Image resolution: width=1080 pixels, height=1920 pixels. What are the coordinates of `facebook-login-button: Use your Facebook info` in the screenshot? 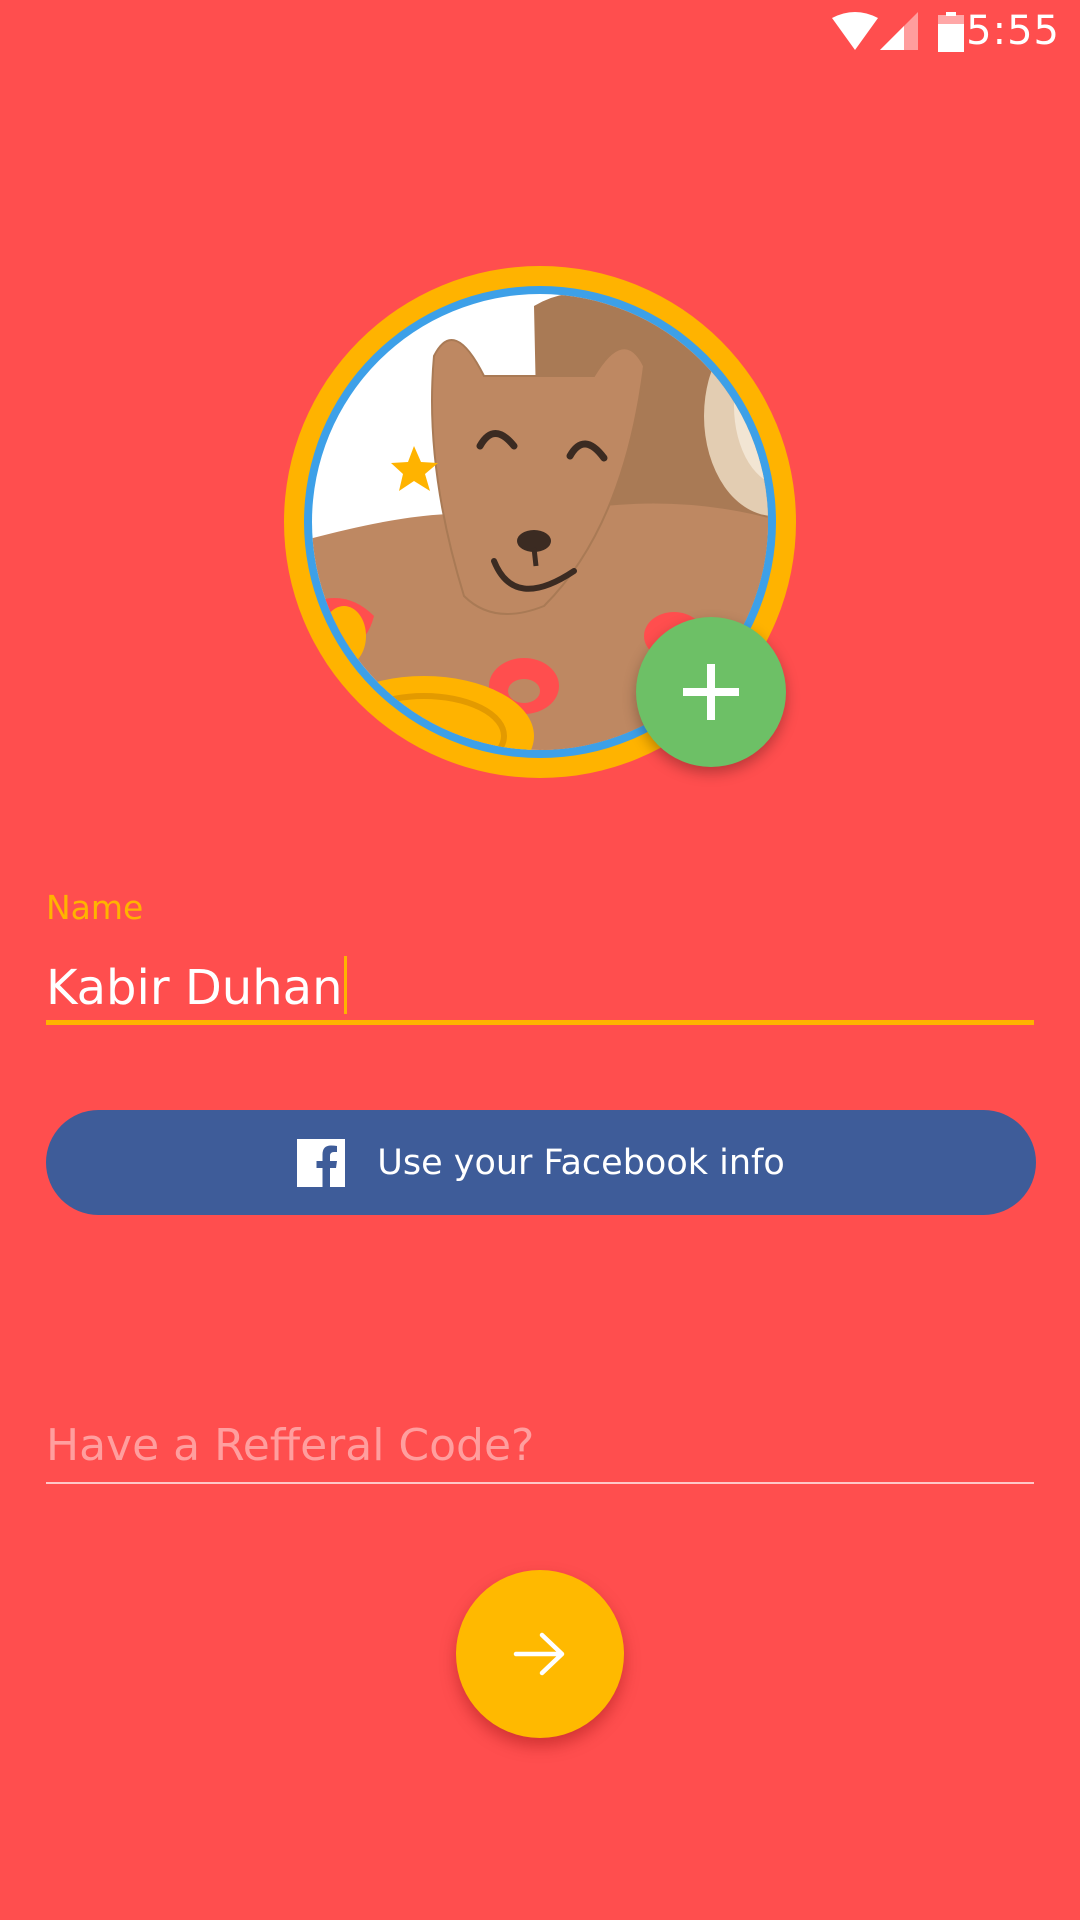 It's located at (541, 1162).